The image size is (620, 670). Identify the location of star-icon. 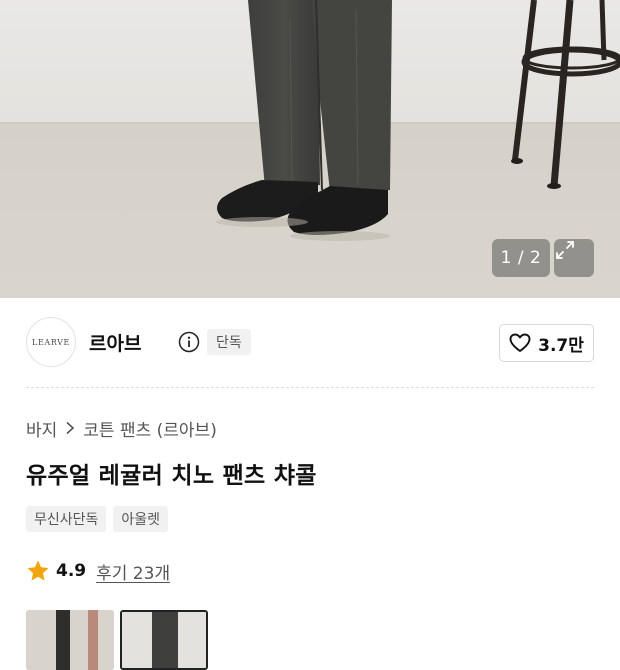
(38, 570).